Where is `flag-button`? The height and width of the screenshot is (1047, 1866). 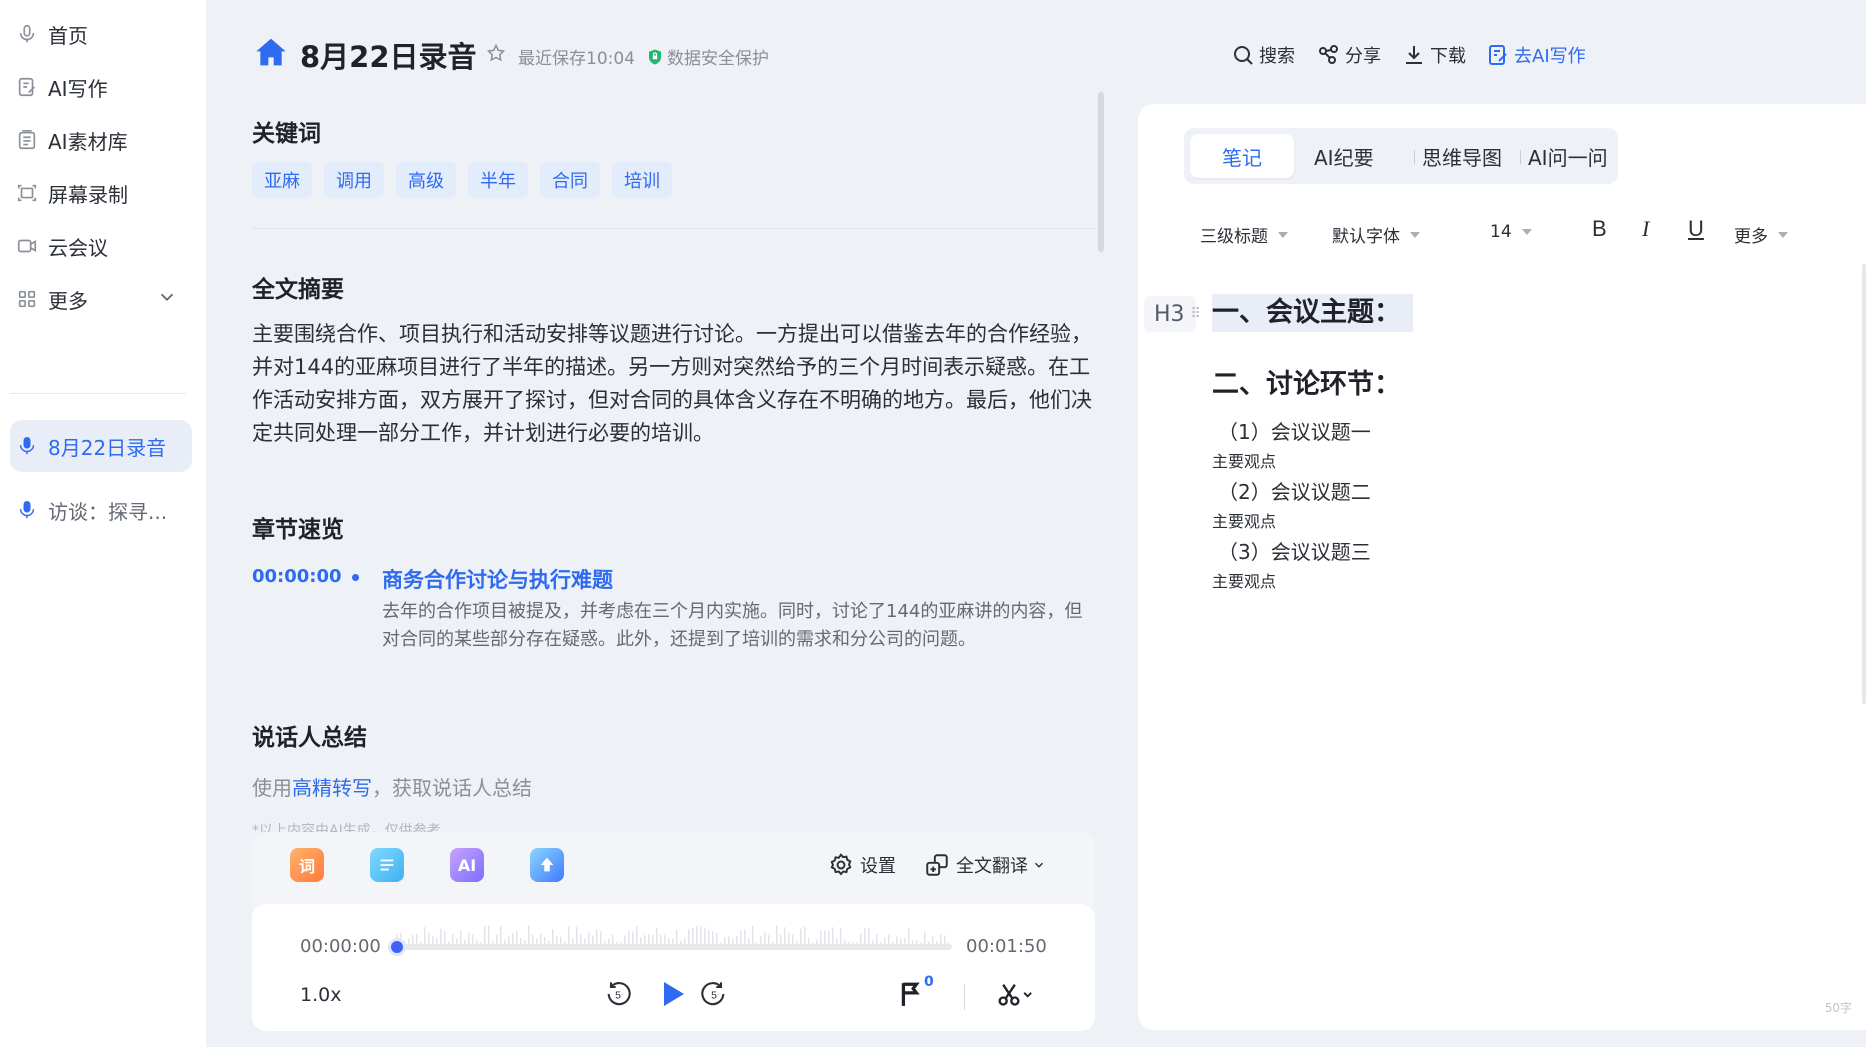 flag-button is located at coordinates (911, 994).